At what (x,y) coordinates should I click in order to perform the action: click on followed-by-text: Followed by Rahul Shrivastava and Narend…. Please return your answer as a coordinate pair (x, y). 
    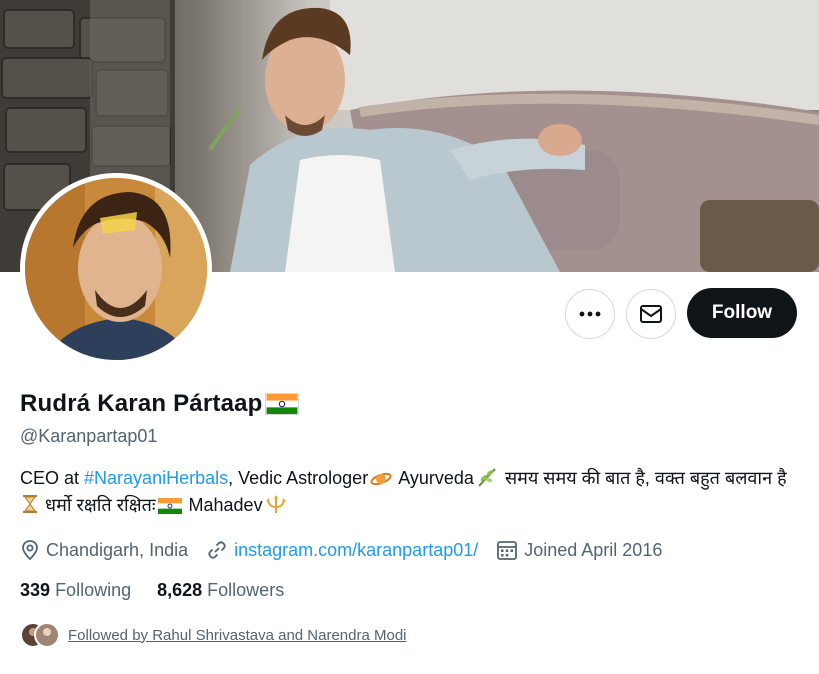
    Looking at the image, I should click on (237, 635).